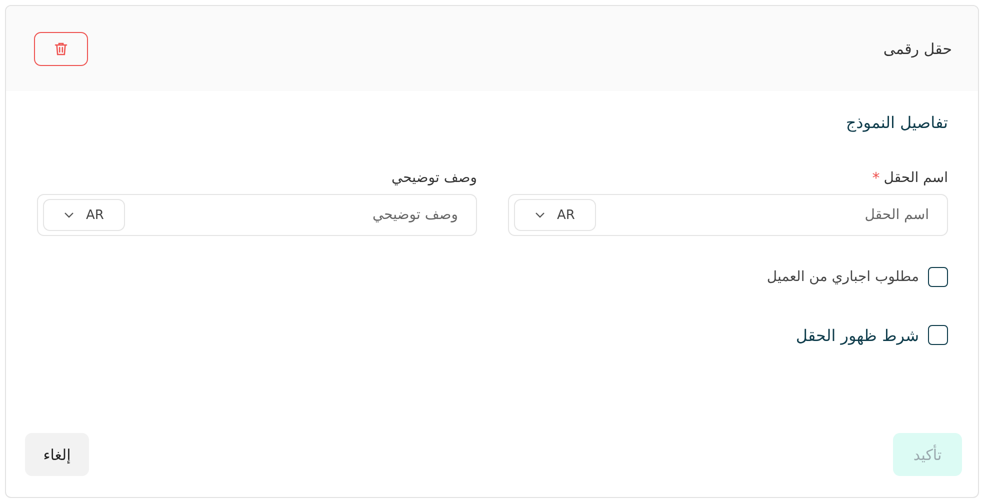 This screenshot has height=504, width=985. Describe the element at coordinates (842, 277) in the screenshot. I see `checkbox-label: مطلوب اجباري من العميل` at that location.